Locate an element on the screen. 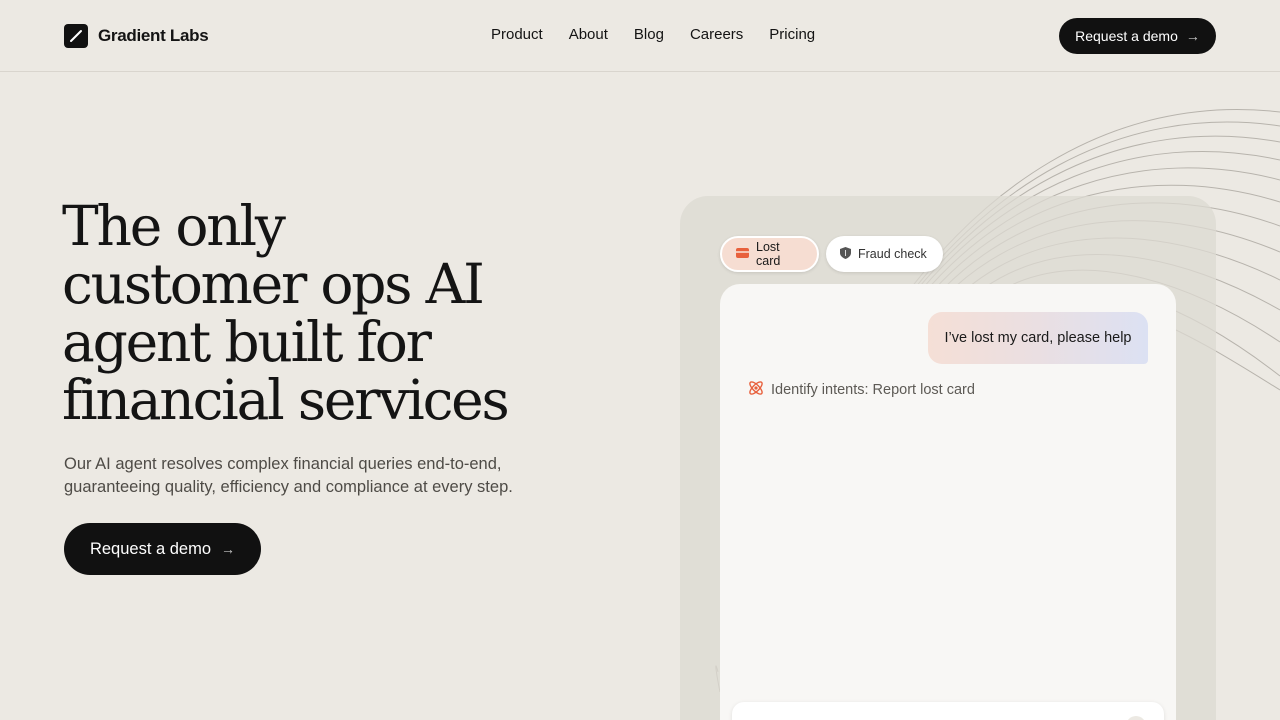 The width and height of the screenshot is (1280, 720). main-nav: Product About Blog Careers Pricing is located at coordinates (653, 35).